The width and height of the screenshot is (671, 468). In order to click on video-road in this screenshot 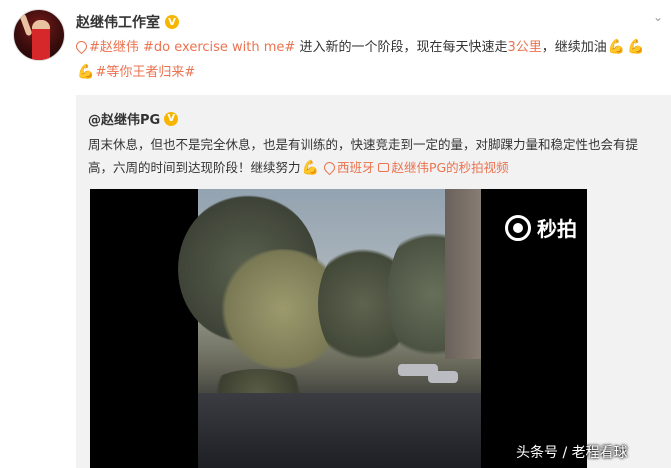, I will do `click(339, 430)`.